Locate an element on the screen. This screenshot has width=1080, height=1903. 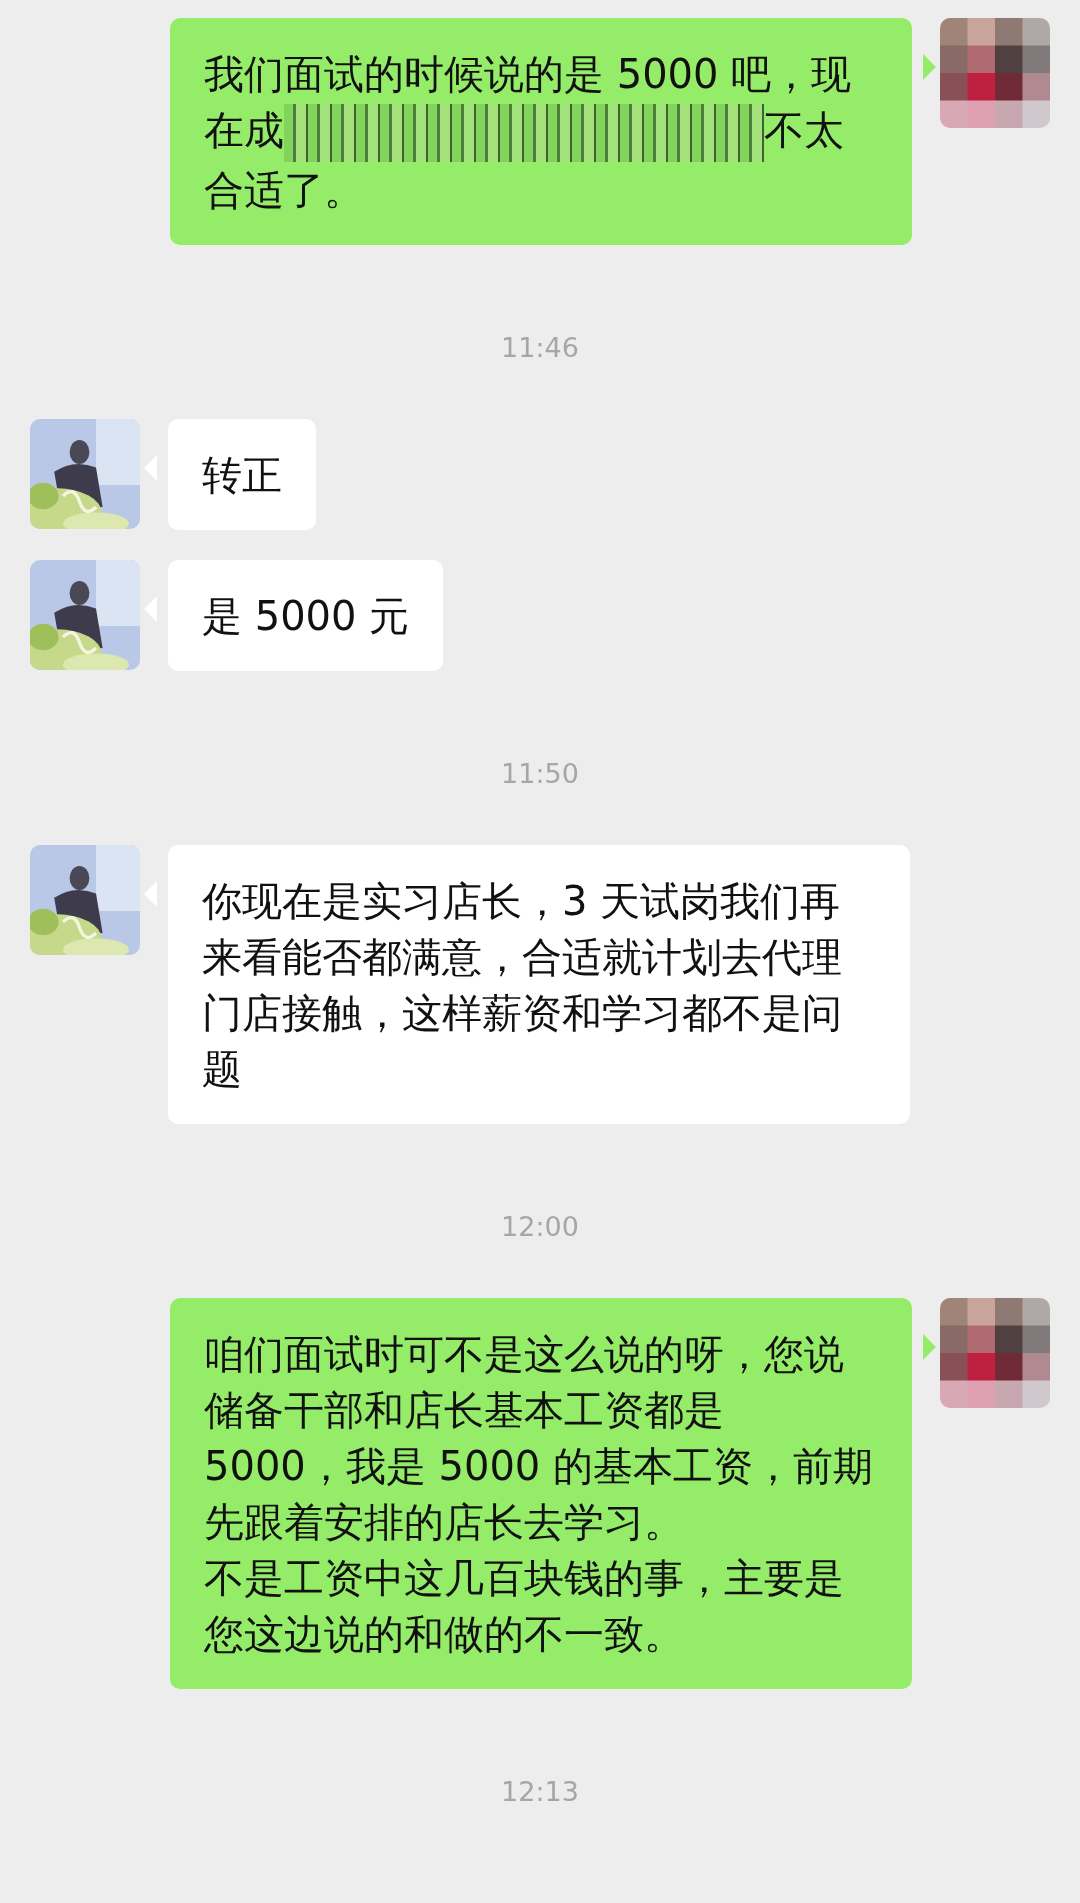
message-bubble: 是 5000 元 is located at coordinates (306, 615).